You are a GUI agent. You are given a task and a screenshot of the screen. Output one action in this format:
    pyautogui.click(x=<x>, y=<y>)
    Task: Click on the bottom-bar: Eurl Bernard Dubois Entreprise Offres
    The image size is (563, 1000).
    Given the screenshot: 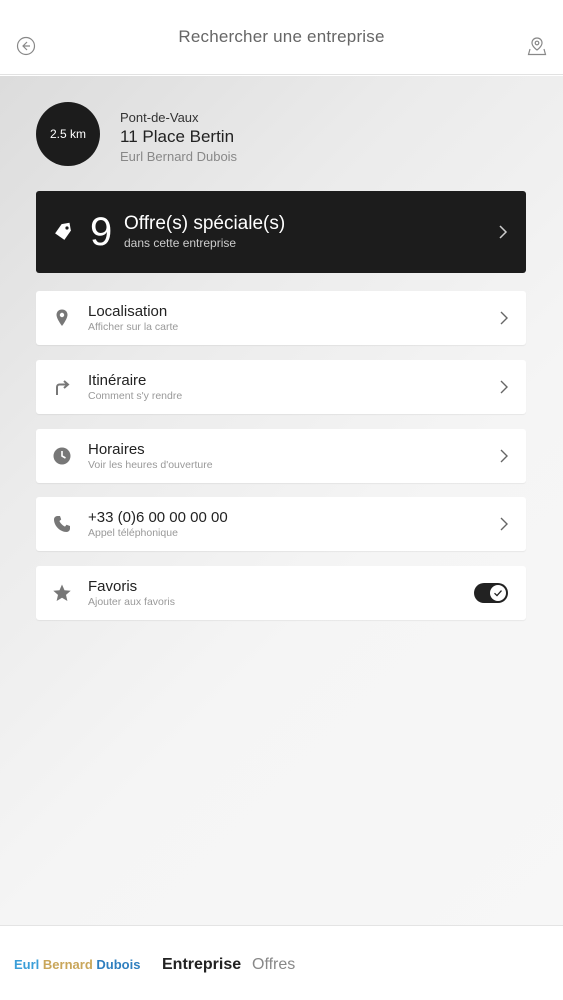 What is the action you would take?
    pyautogui.click(x=281, y=962)
    